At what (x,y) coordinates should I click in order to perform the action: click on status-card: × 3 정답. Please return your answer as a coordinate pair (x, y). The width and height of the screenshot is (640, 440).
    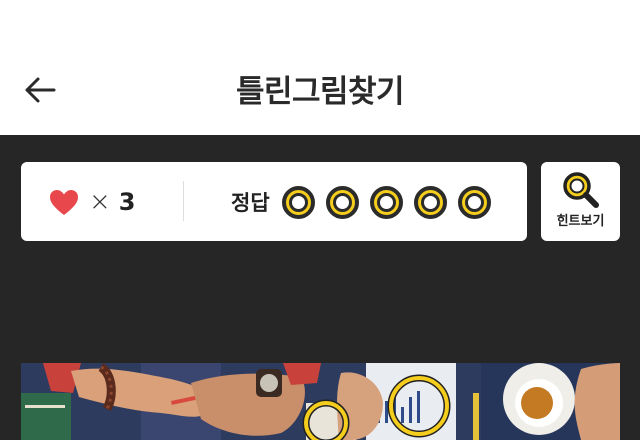
    Looking at the image, I should click on (274, 201).